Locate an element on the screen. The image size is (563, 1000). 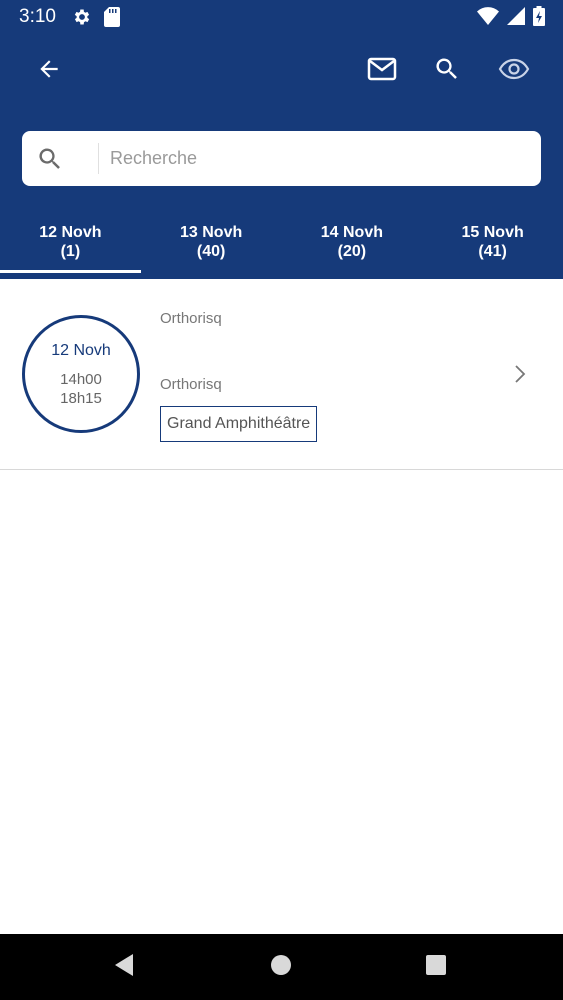
session-title: Orthorisq is located at coordinates (191, 318).